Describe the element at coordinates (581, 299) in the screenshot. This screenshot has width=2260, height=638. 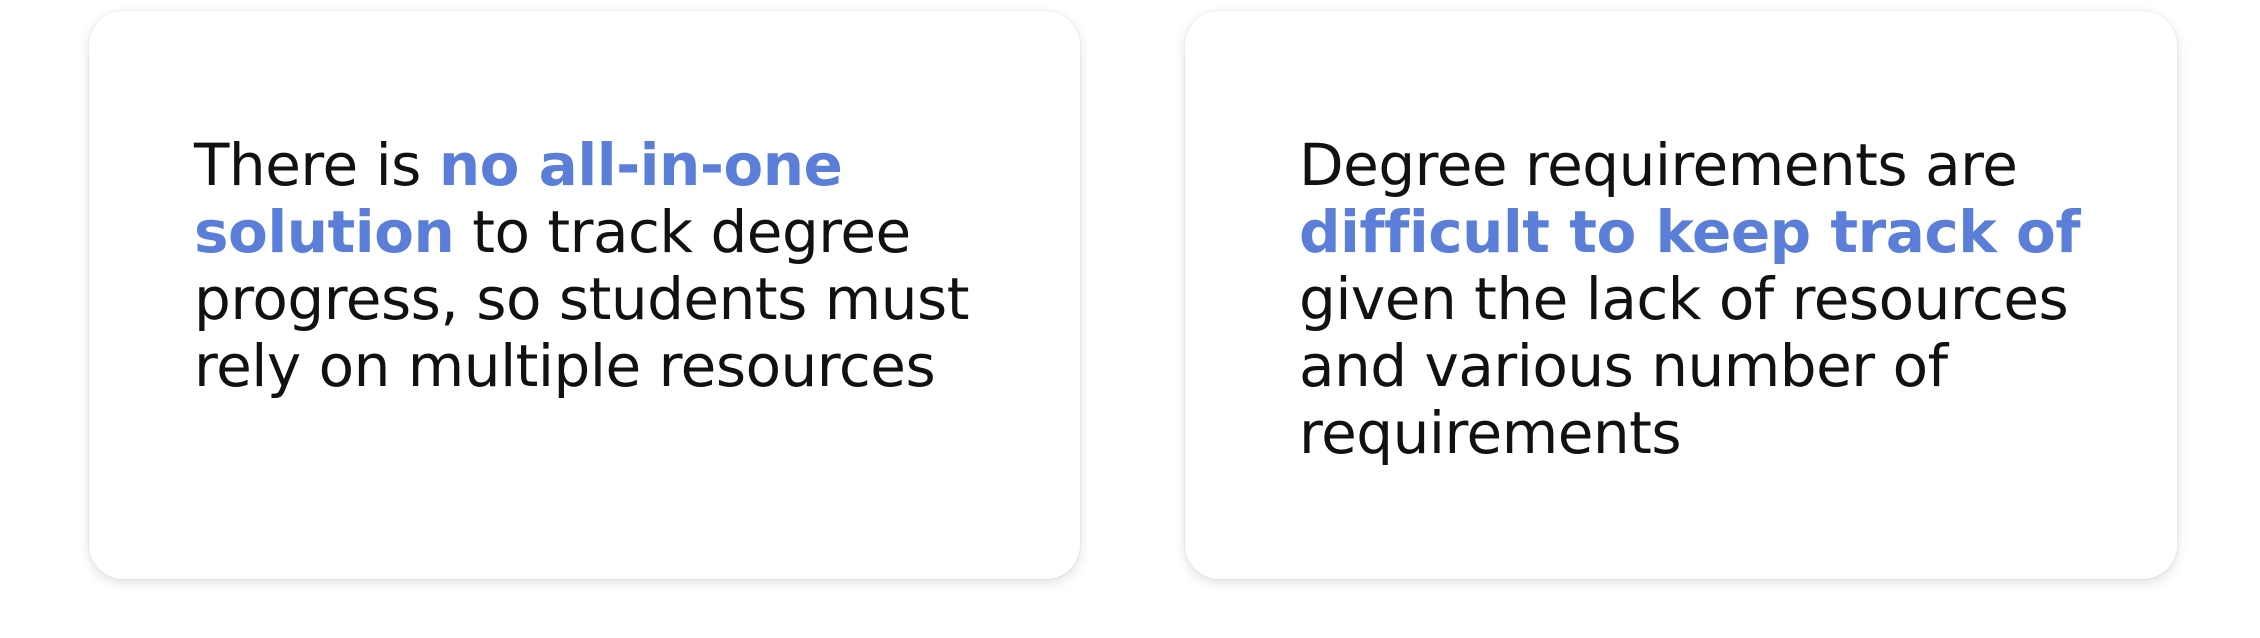
I see `card-line: progress, so students must` at that location.